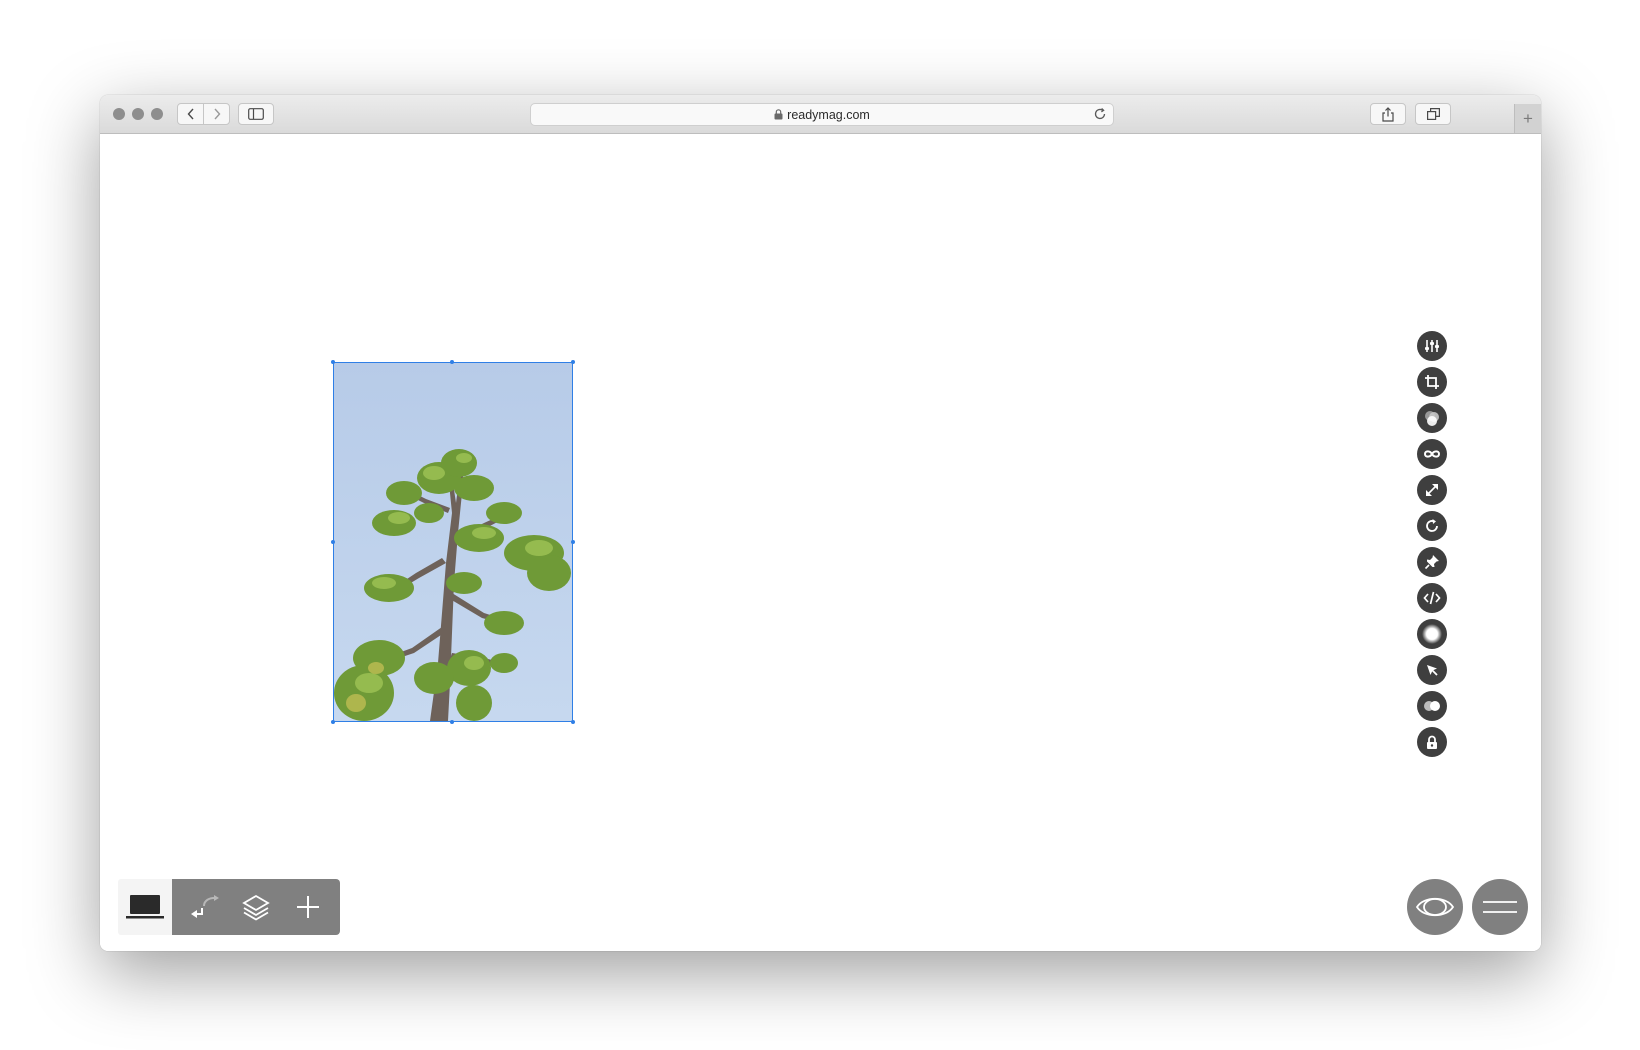 Image resolution: width=1640 pixels, height=1050 pixels. I want to click on shadow-gradient-icon, so click(1432, 634).